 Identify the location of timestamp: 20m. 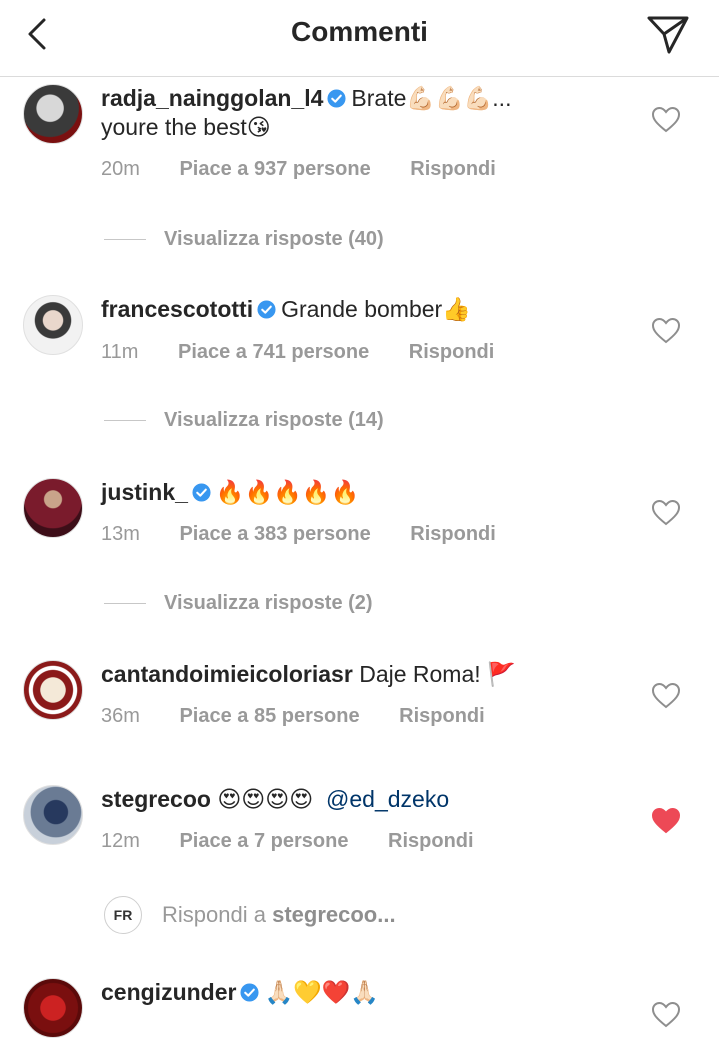
(120, 169).